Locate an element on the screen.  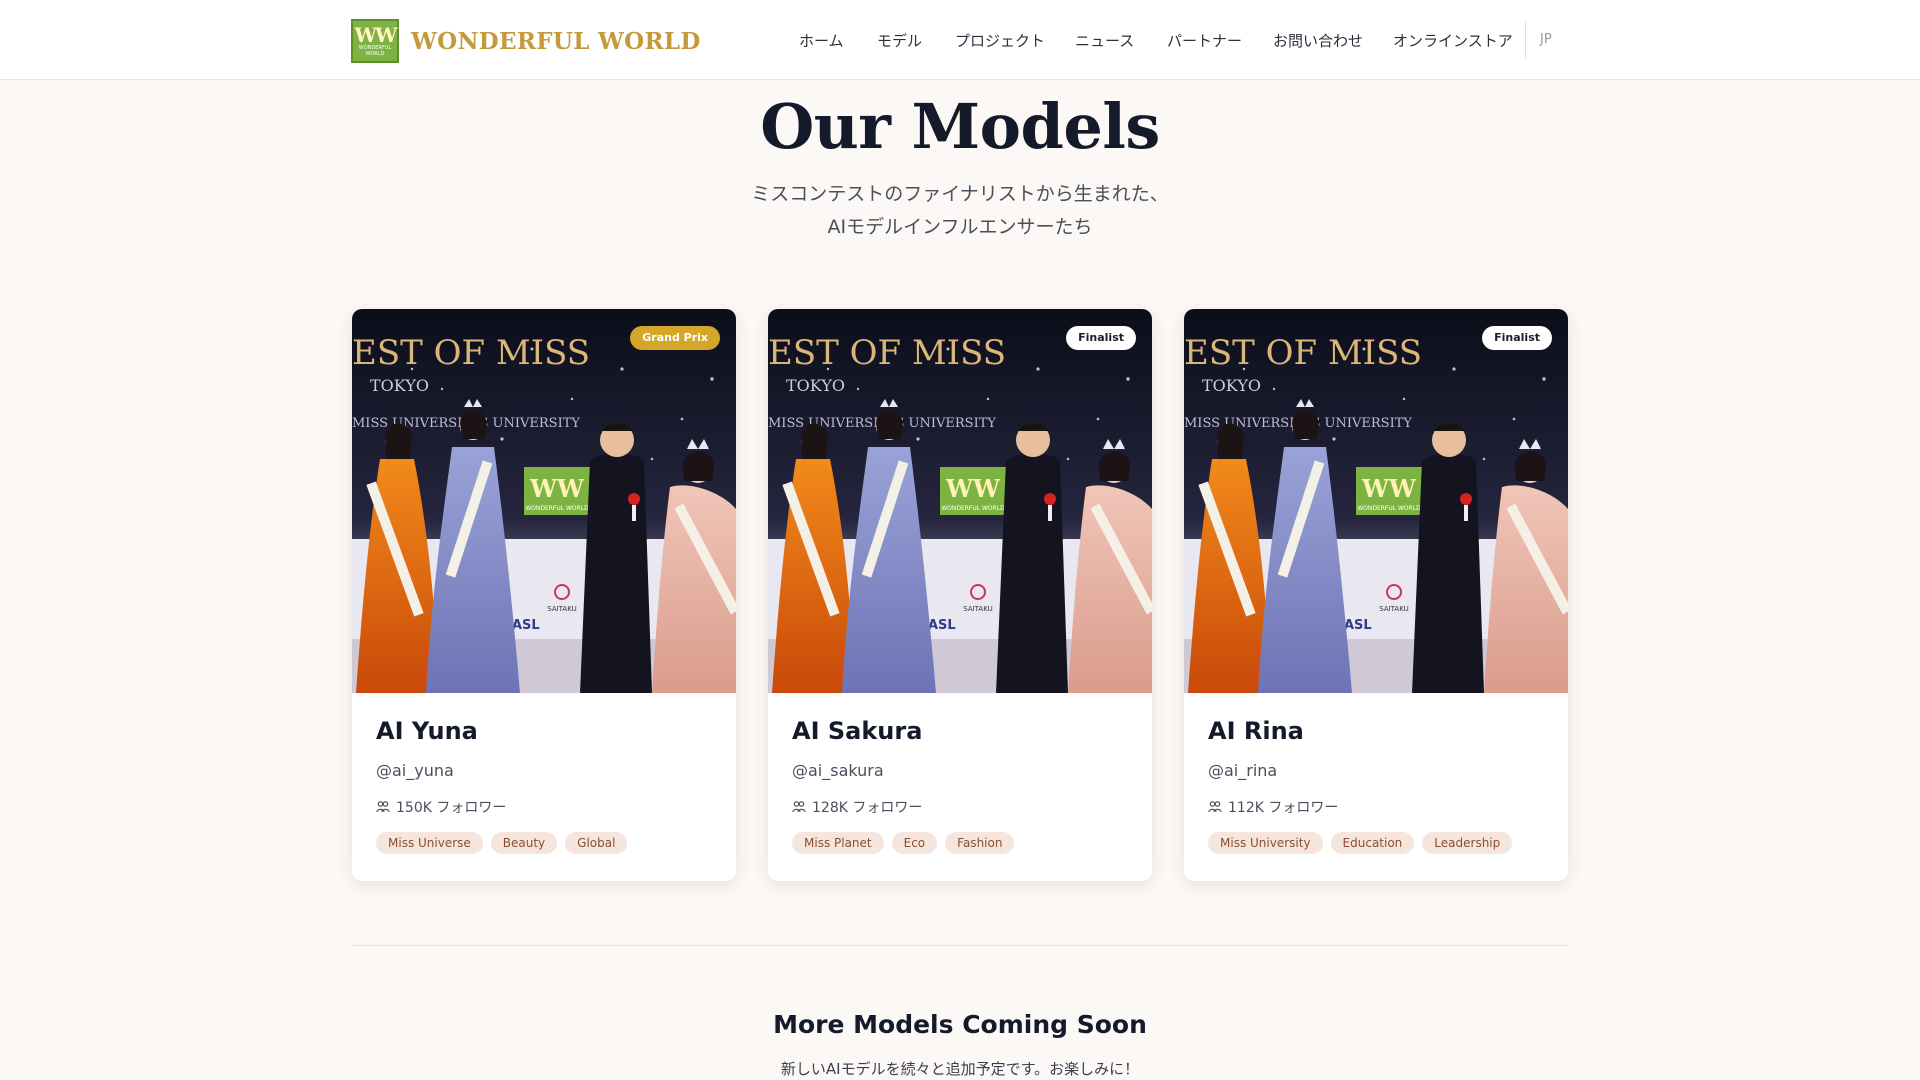
logo-text: WONDERFUL WORLD is located at coordinates (556, 41).